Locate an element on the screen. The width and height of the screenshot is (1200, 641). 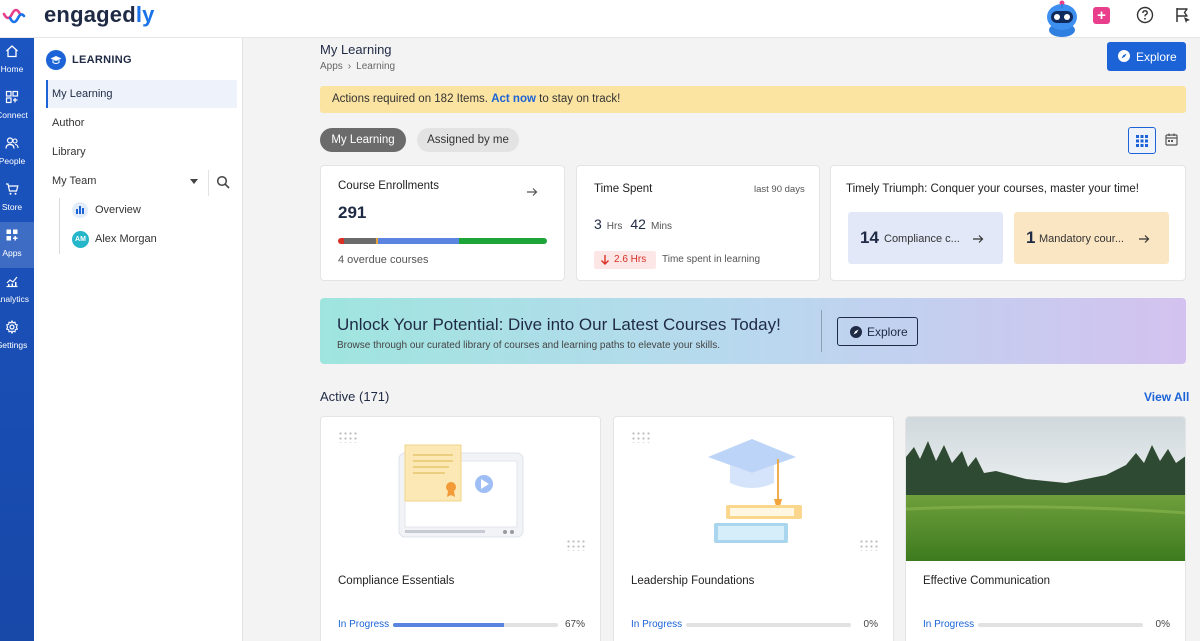
feedback-flag-icon is located at coordinates (1183, 15).